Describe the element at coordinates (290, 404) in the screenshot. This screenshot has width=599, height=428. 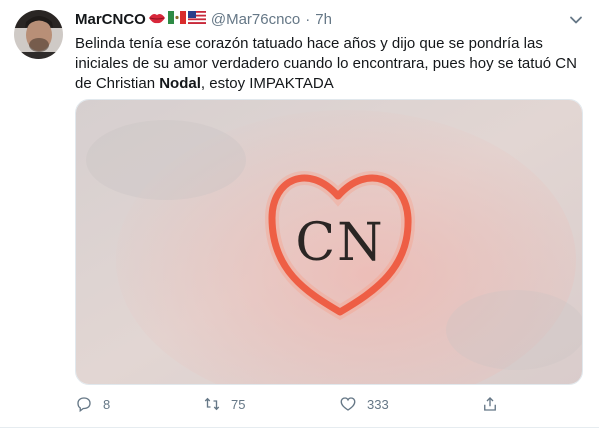
I see `tweet-actions: 8 75 333` at that location.